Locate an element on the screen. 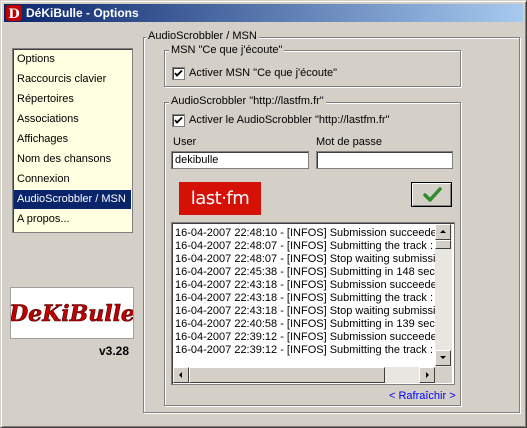  scroll-left-button is located at coordinates (181, 375).